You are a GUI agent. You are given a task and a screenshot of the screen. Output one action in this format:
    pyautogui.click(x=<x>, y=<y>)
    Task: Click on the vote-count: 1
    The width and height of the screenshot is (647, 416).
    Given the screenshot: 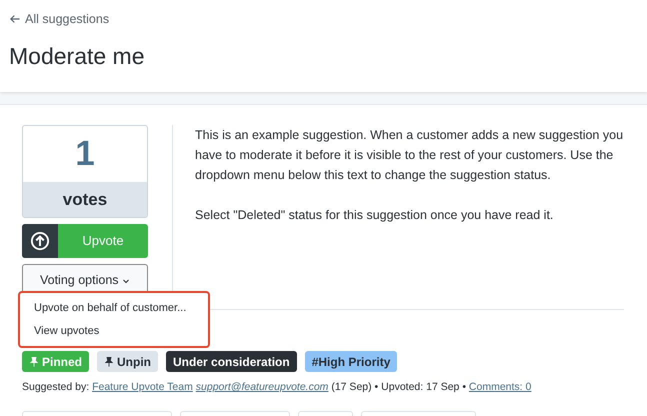 What is the action you would take?
    pyautogui.click(x=85, y=154)
    